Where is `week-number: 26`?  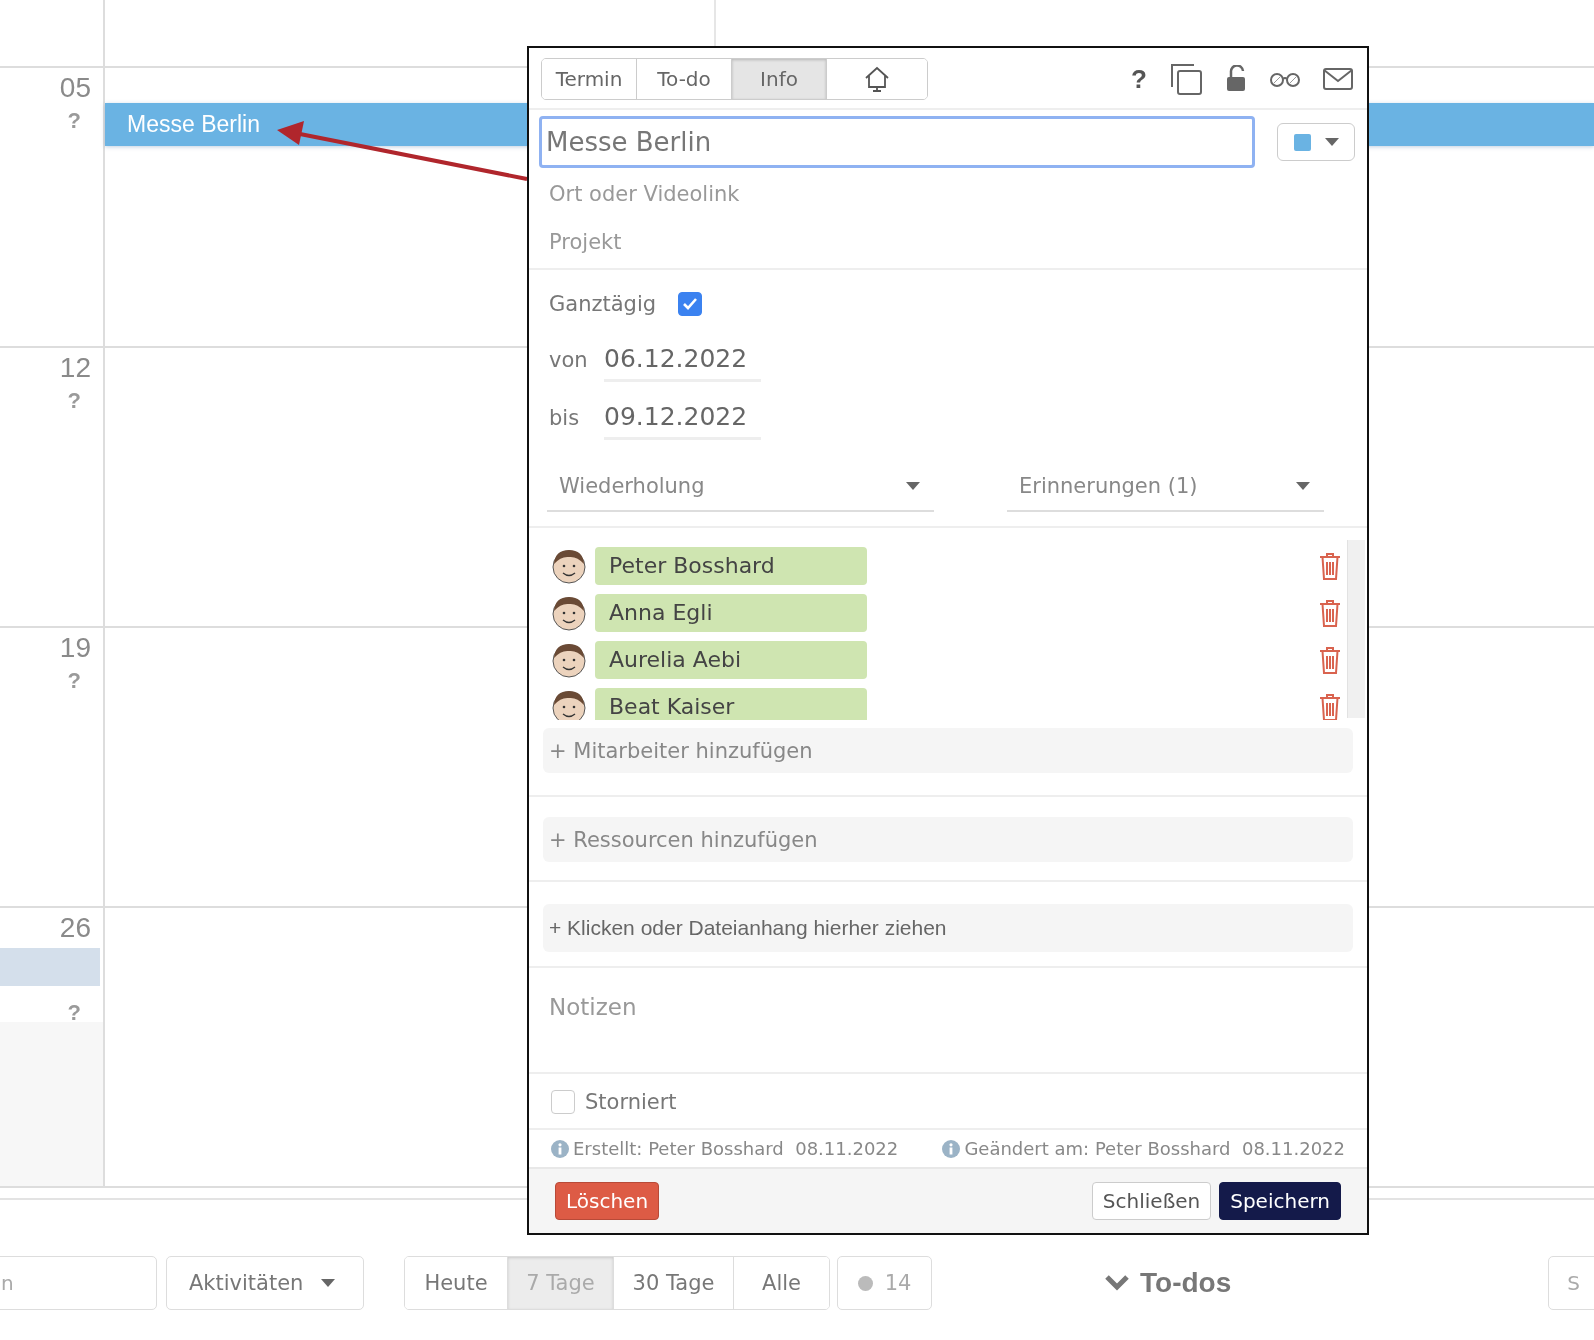 week-number: 26 is located at coordinates (75, 928).